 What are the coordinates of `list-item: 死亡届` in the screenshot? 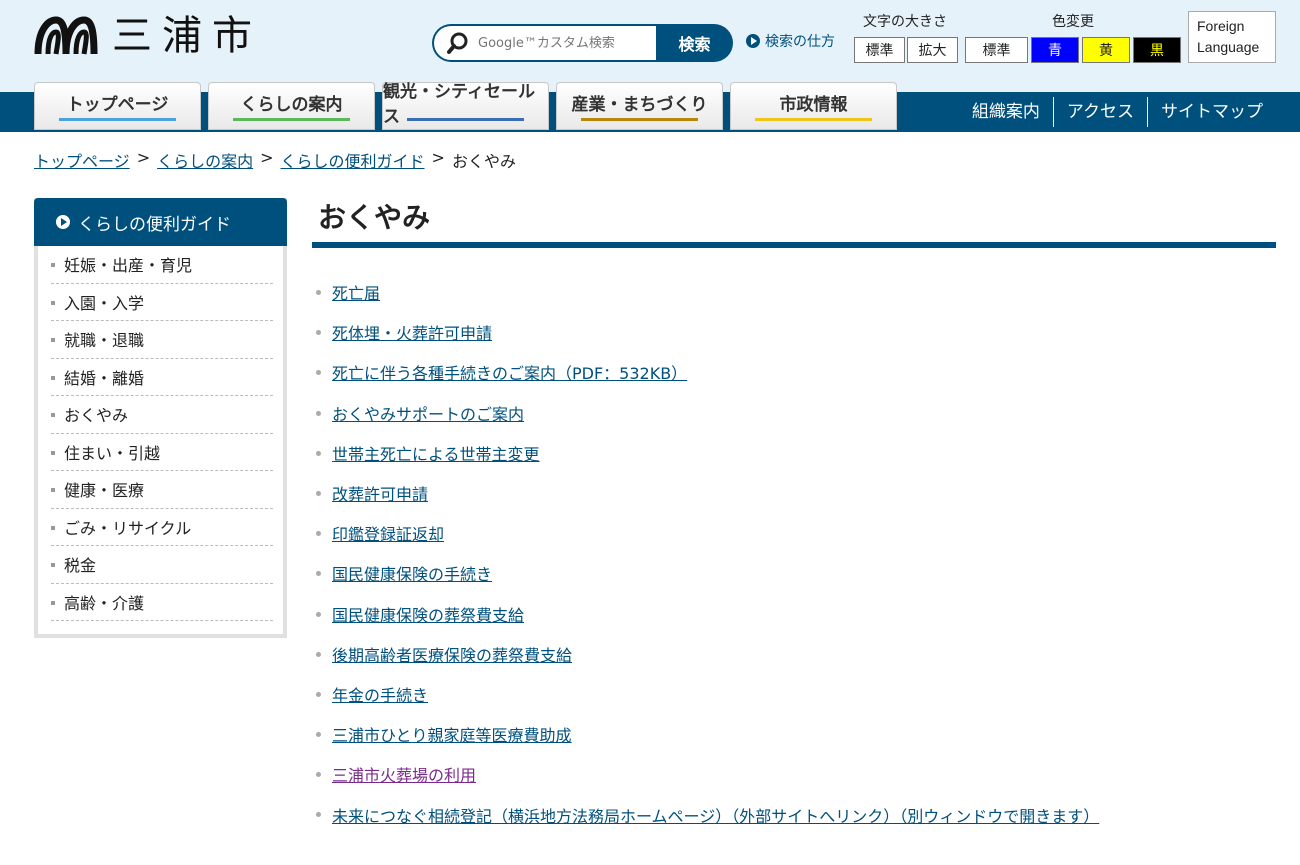 It's located at (707, 292).